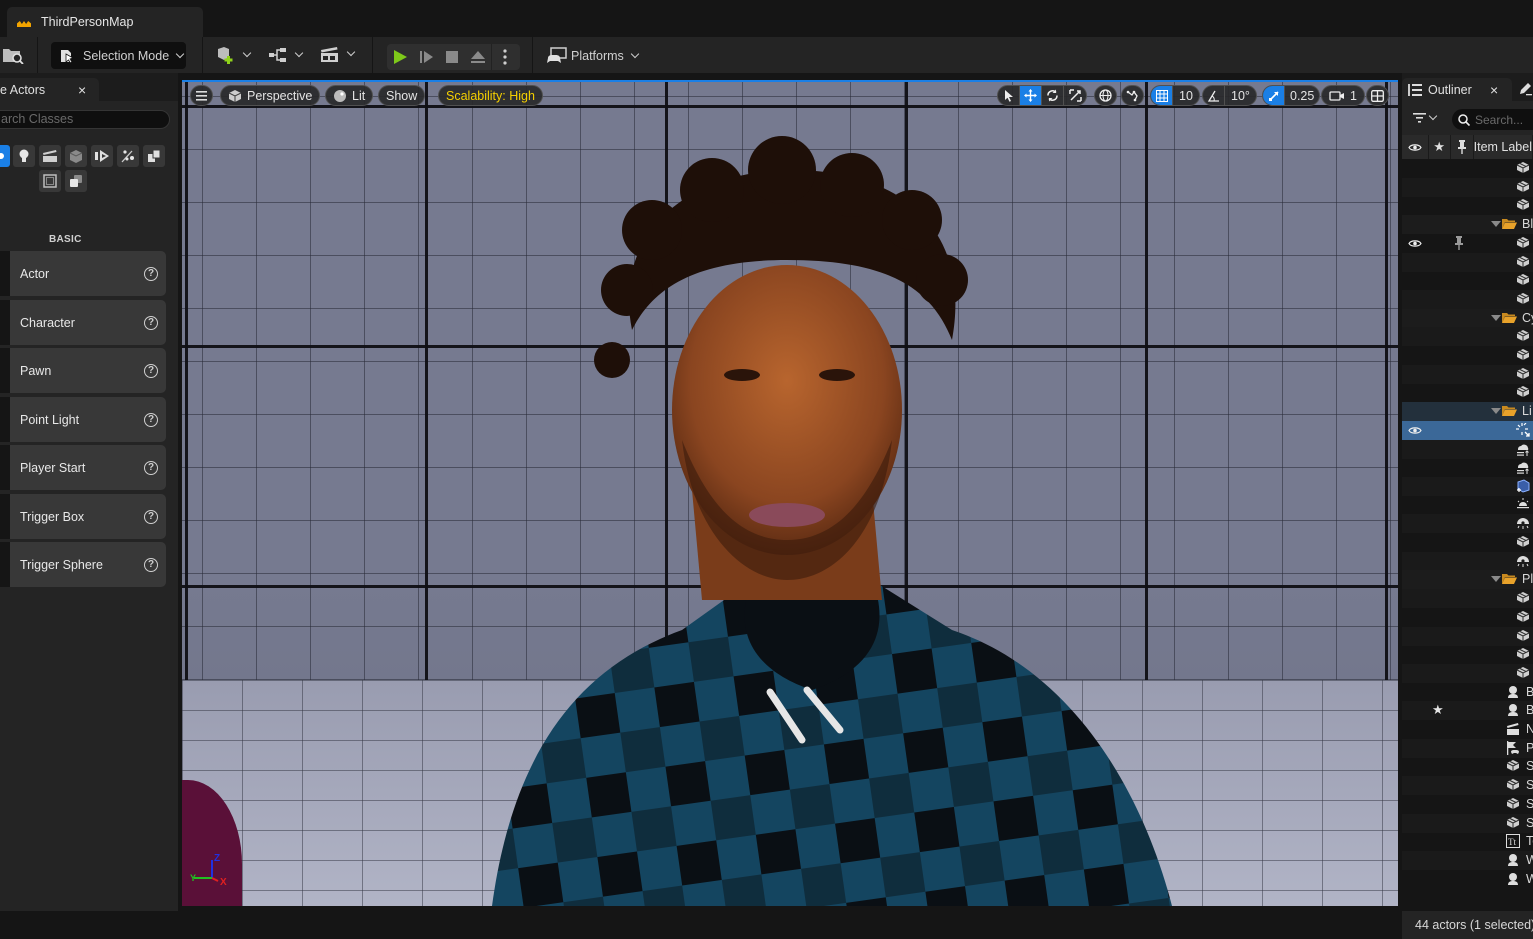 The image size is (1533, 939). Describe the element at coordinates (593, 56) in the screenshot. I see `platforms-button: Platforms` at that location.